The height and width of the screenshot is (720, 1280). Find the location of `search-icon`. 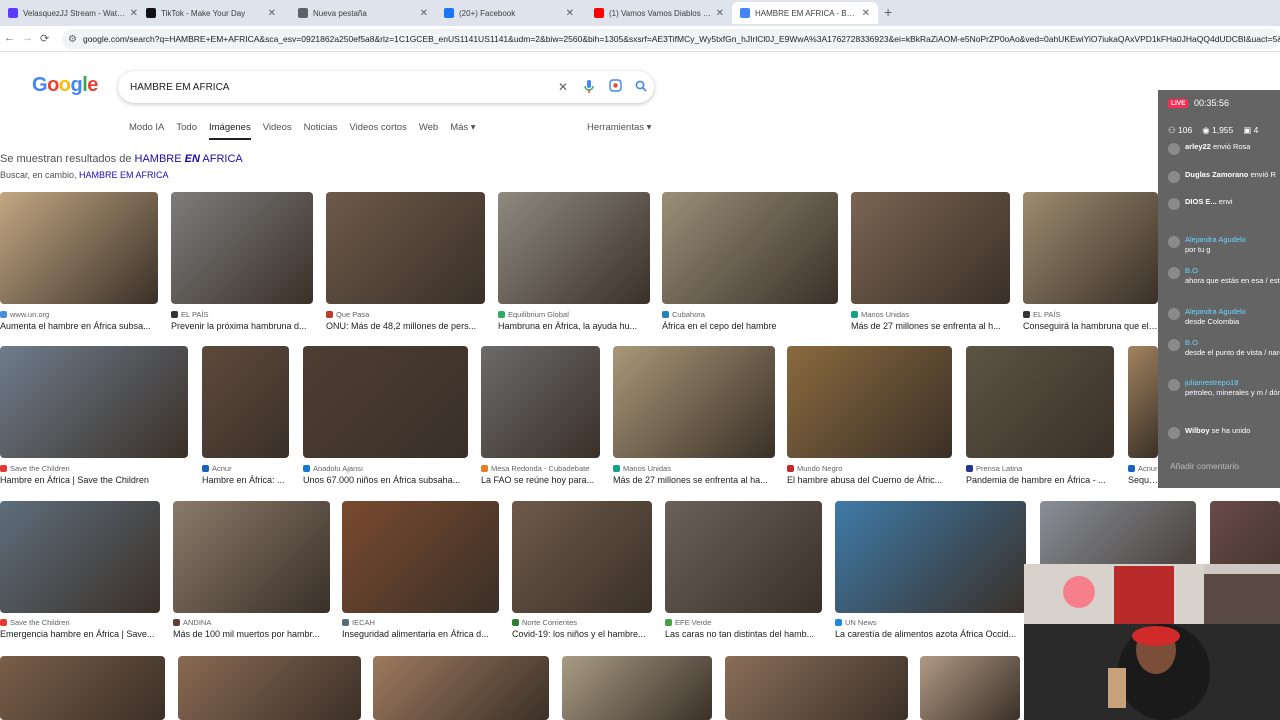

search-icon is located at coordinates (641, 87).